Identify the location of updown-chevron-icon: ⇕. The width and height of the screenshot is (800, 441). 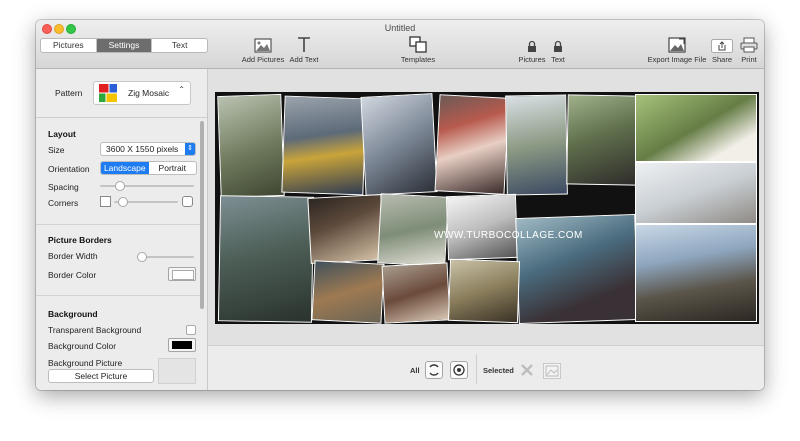
(190, 149).